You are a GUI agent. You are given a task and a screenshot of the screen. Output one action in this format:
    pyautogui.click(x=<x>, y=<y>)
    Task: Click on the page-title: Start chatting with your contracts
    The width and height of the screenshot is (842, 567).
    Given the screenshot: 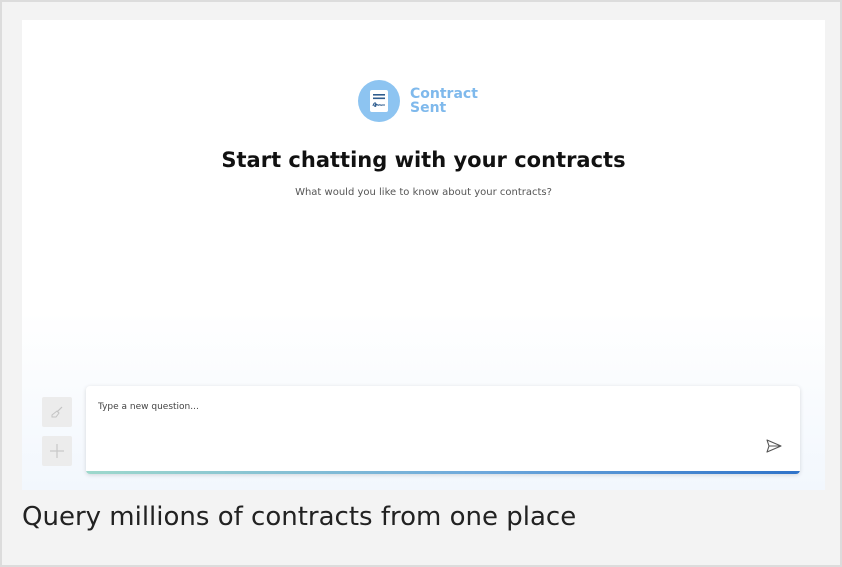 What is the action you would take?
    pyautogui.click(x=423, y=160)
    